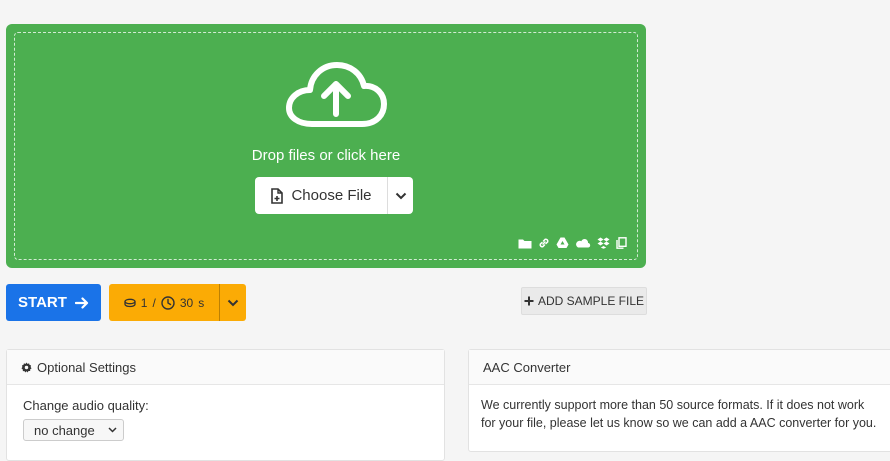 This screenshot has width=890, height=461. Describe the element at coordinates (42, 302) in the screenshot. I see `start-label: START` at that location.